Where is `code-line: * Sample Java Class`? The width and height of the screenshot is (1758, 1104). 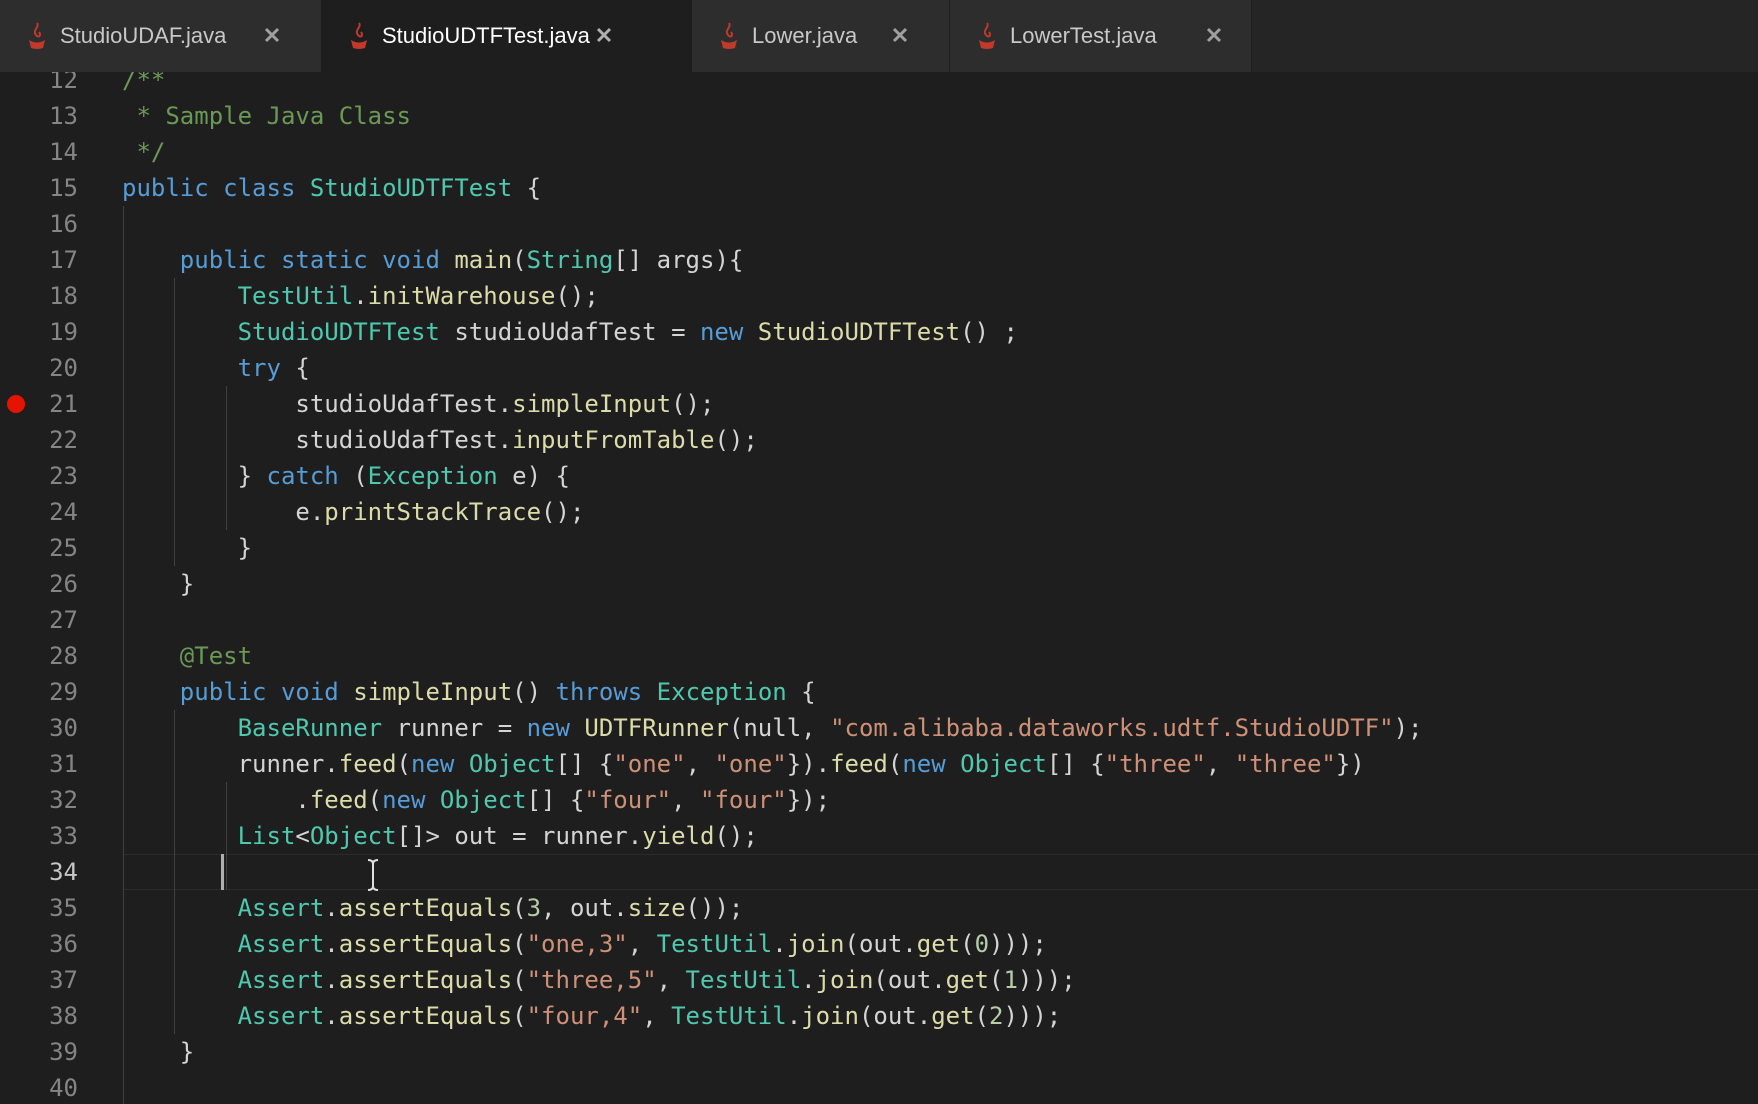 code-line: * Sample Java Class is located at coordinates (266, 116).